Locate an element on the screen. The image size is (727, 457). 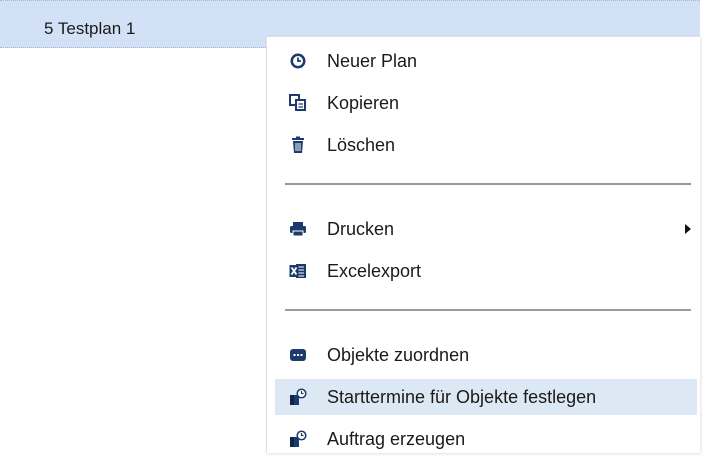
menu-item-label: Excelexport is located at coordinates (374, 271).